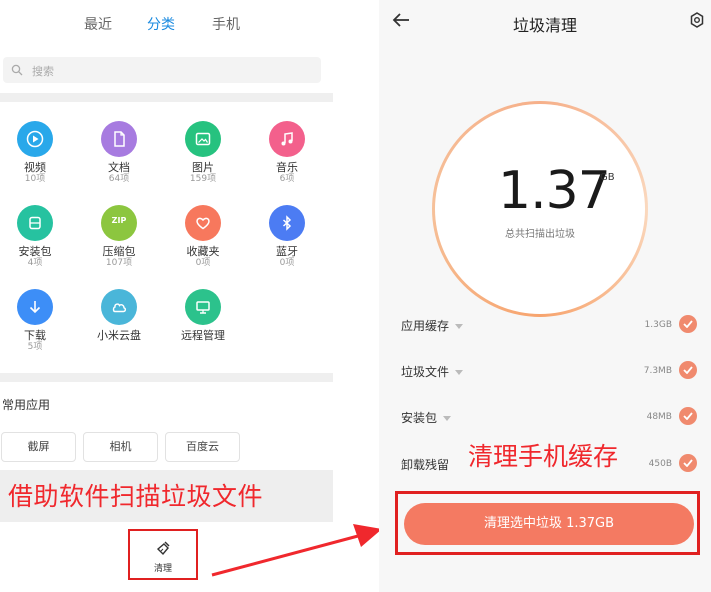 This screenshot has height=592, width=711. Describe the element at coordinates (287, 139) in the screenshot. I see `music-icon` at that location.